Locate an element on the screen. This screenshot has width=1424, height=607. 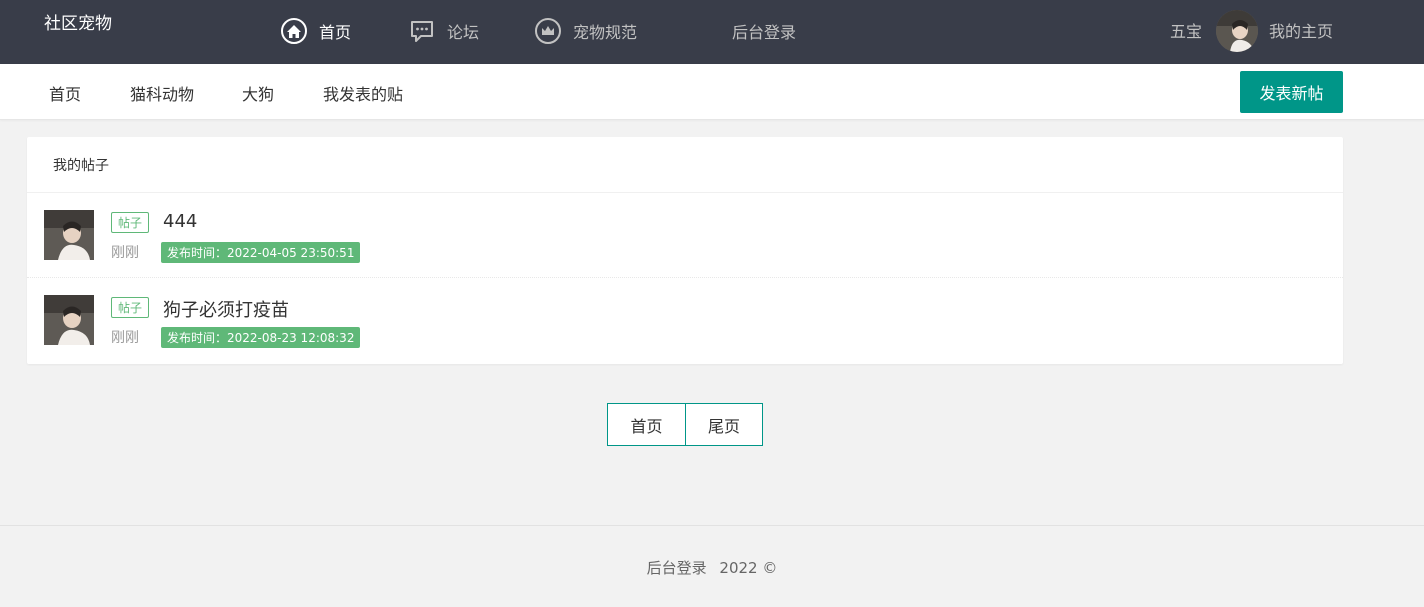
card-title: 我的帖子 is located at coordinates (685, 165).